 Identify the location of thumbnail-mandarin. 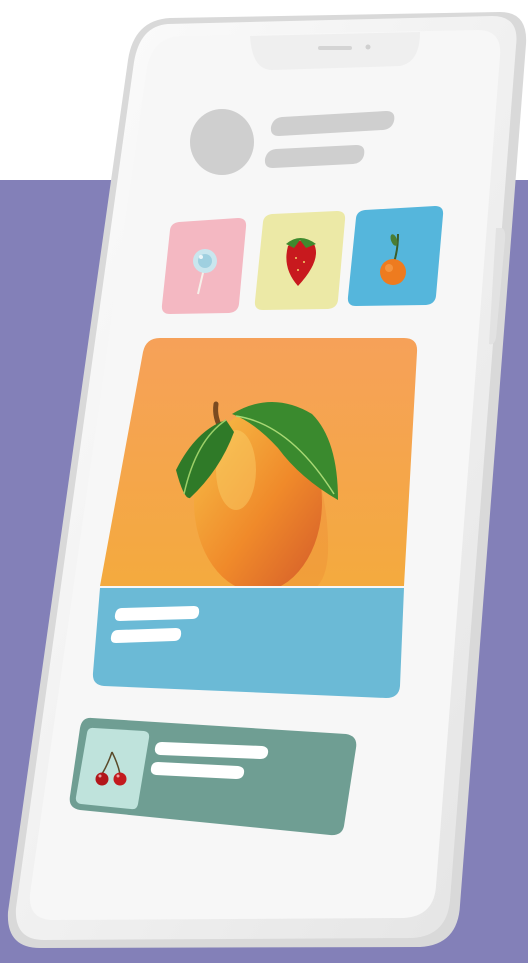
(395, 256).